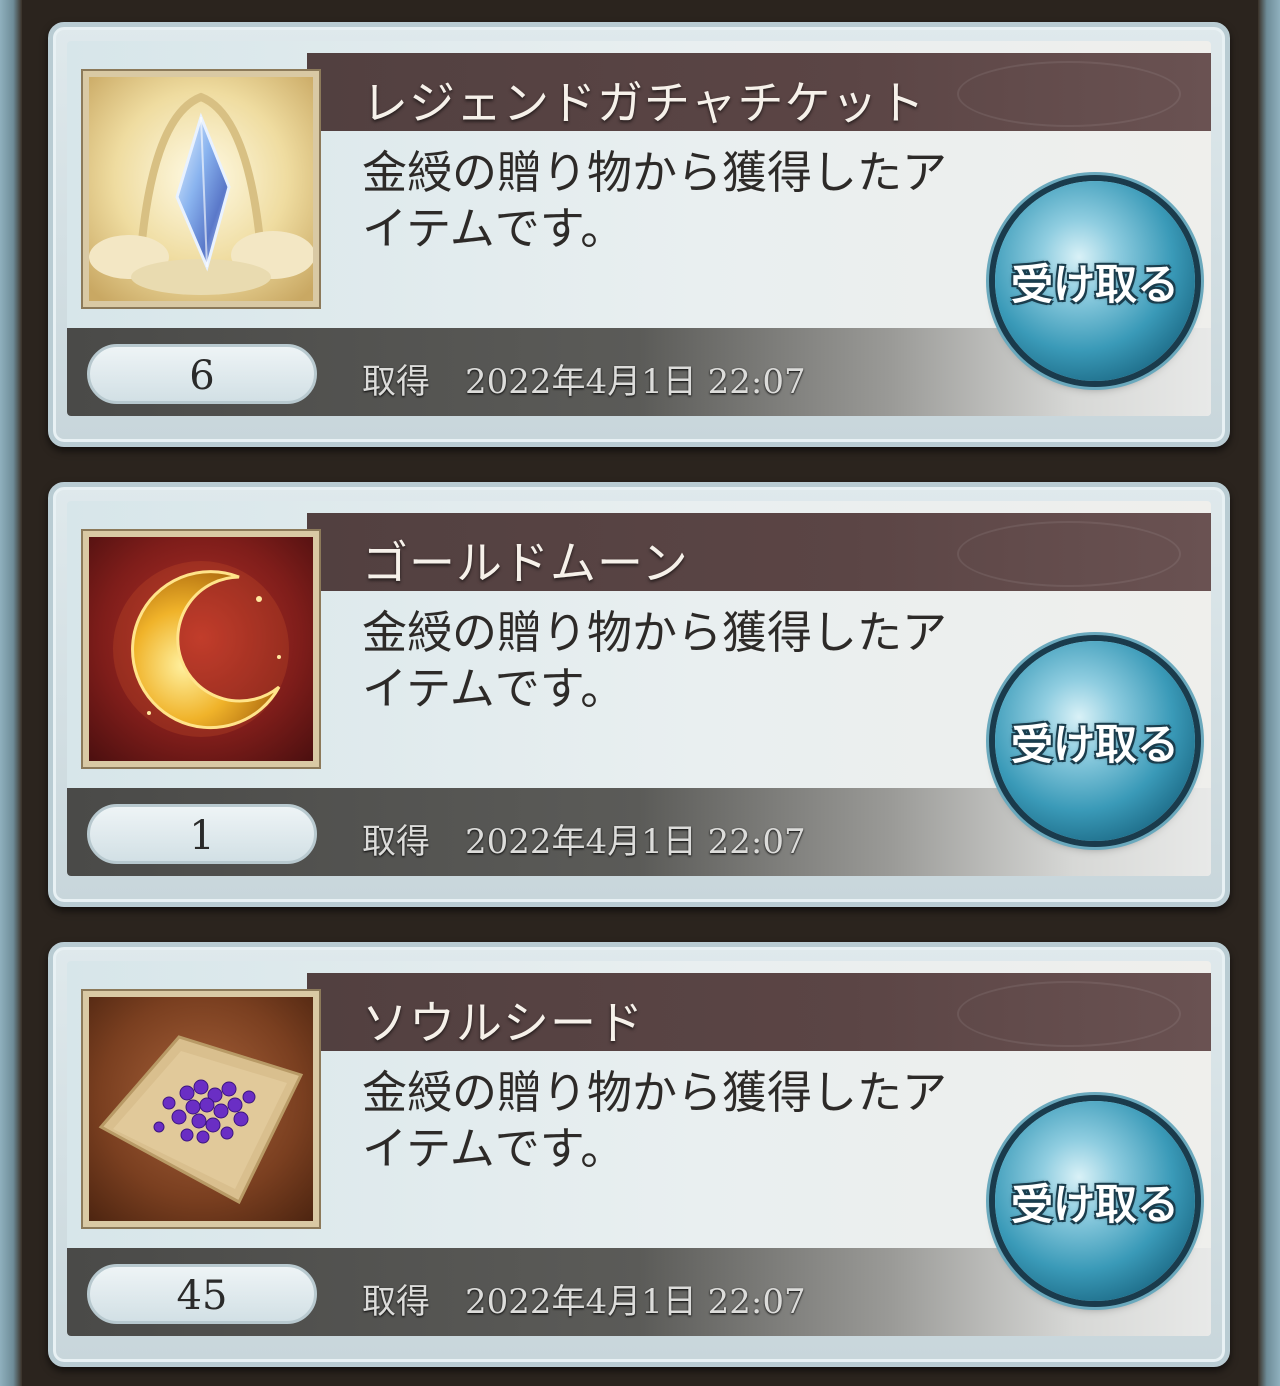 This screenshot has height=1386, width=1280. I want to click on gold-moon-icon, so click(201, 649).